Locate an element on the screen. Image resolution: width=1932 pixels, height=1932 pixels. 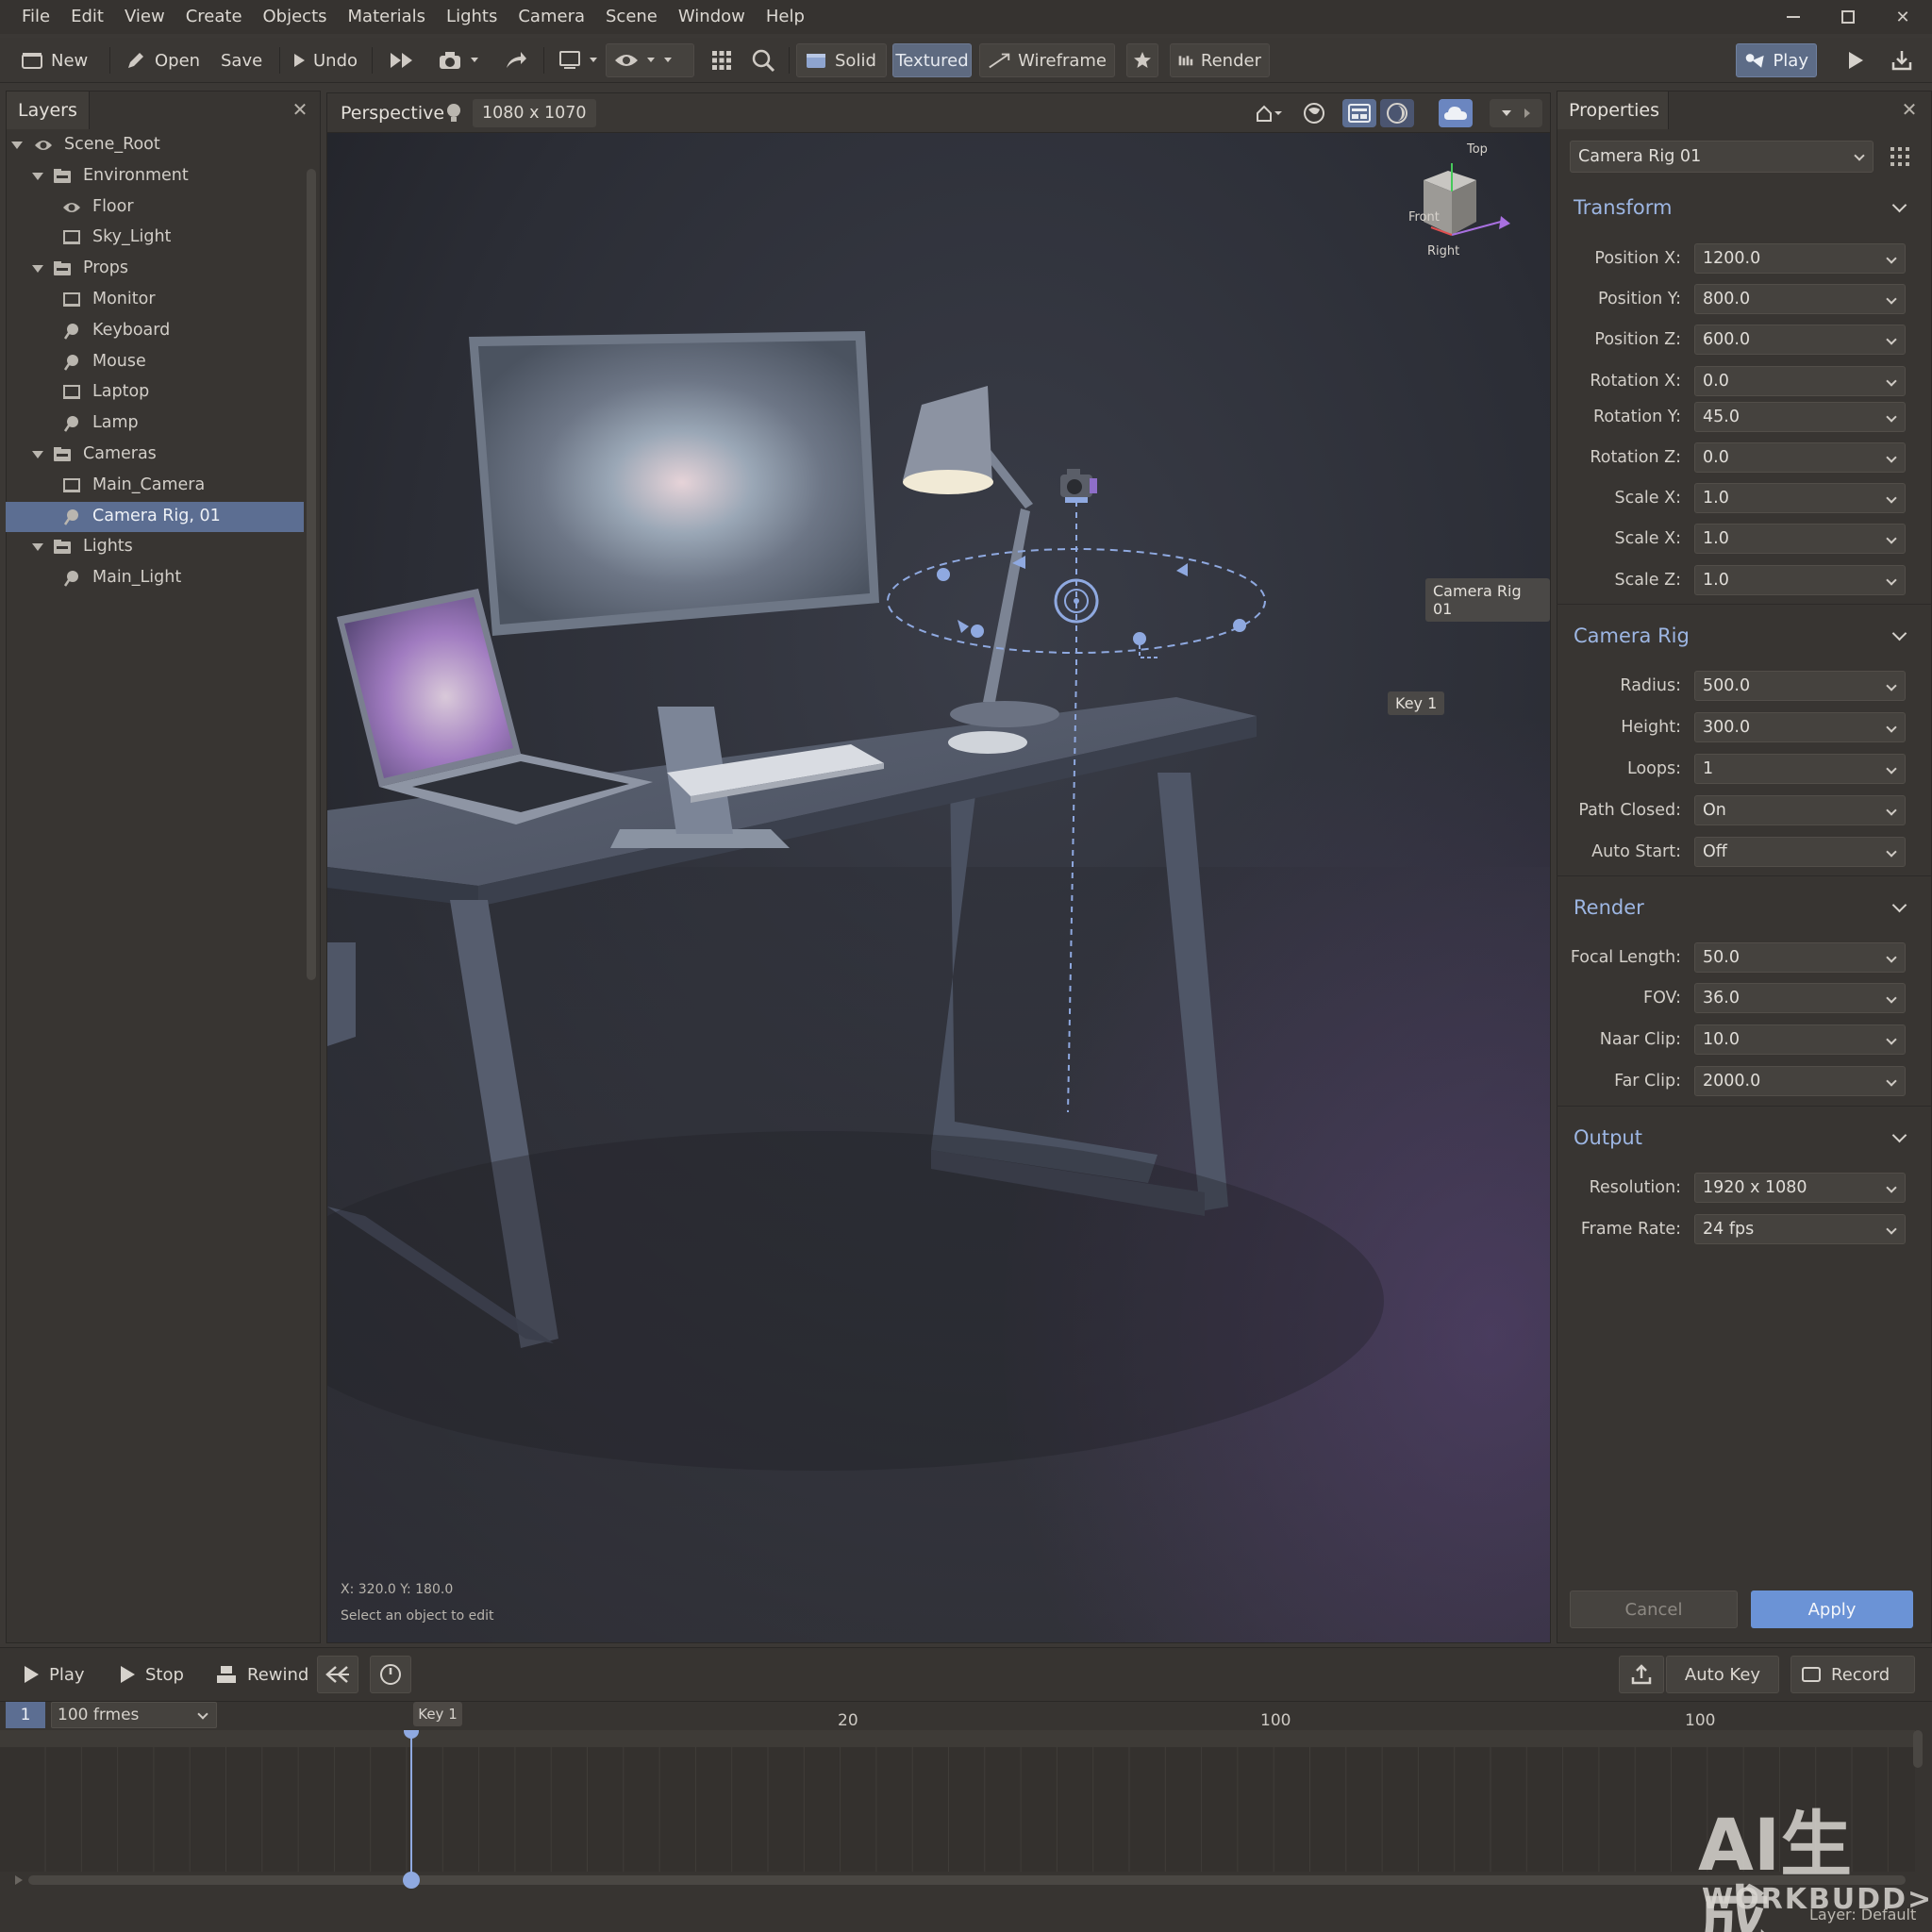
layers-tab: Layers is located at coordinates (49, 111).